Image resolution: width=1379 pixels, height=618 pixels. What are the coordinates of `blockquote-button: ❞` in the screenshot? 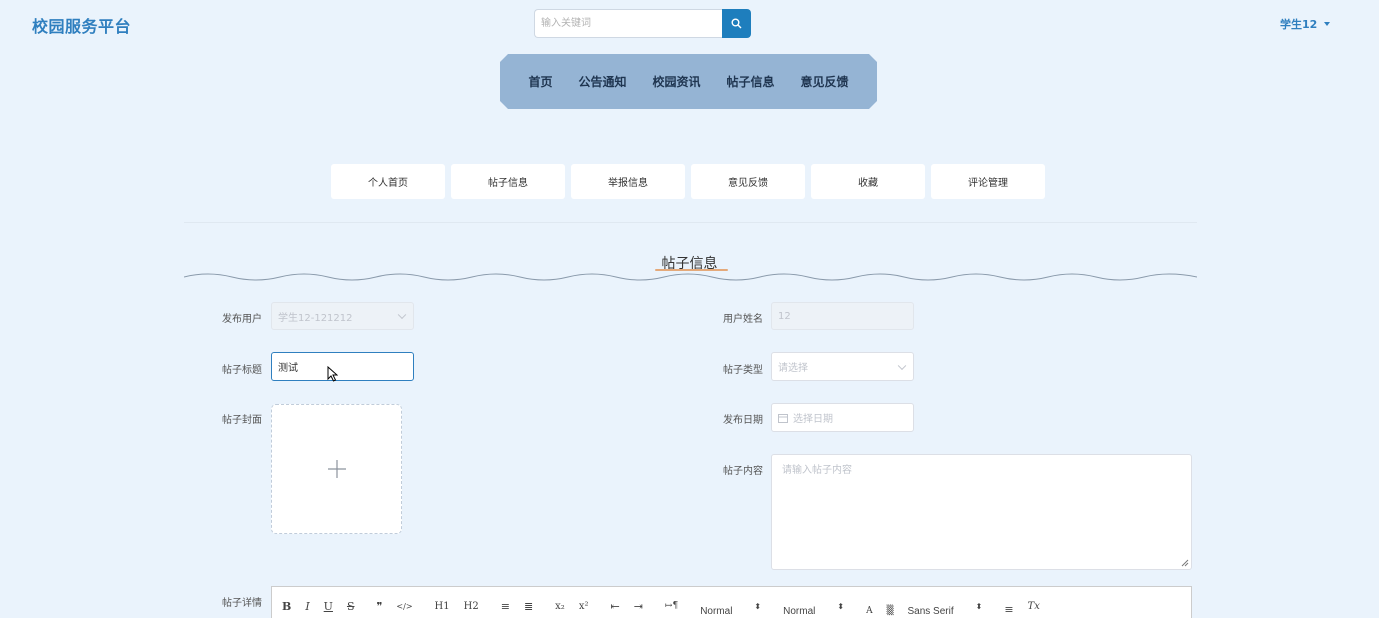 It's located at (380, 606).